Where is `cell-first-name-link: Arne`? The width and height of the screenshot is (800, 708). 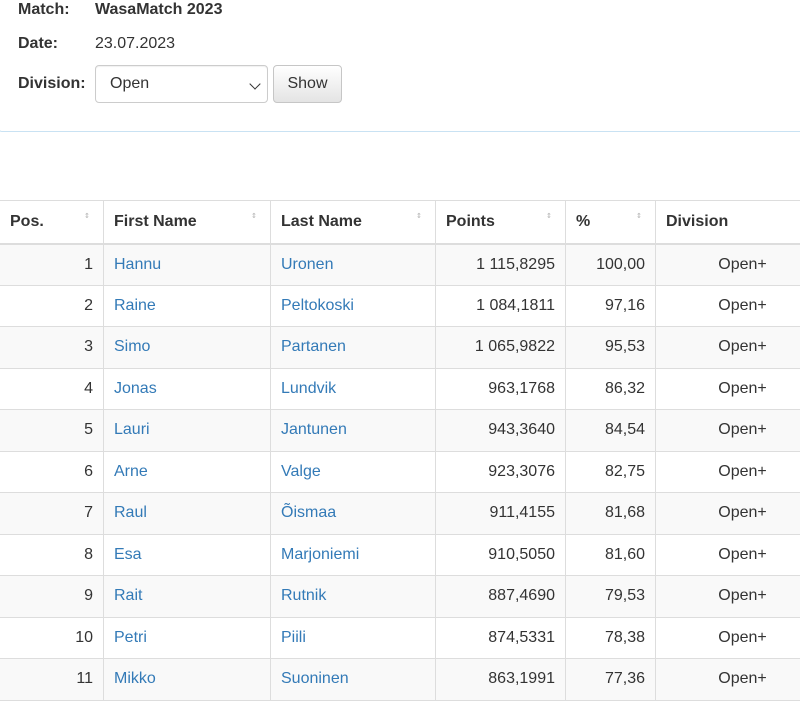 cell-first-name-link: Arne is located at coordinates (187, 471).